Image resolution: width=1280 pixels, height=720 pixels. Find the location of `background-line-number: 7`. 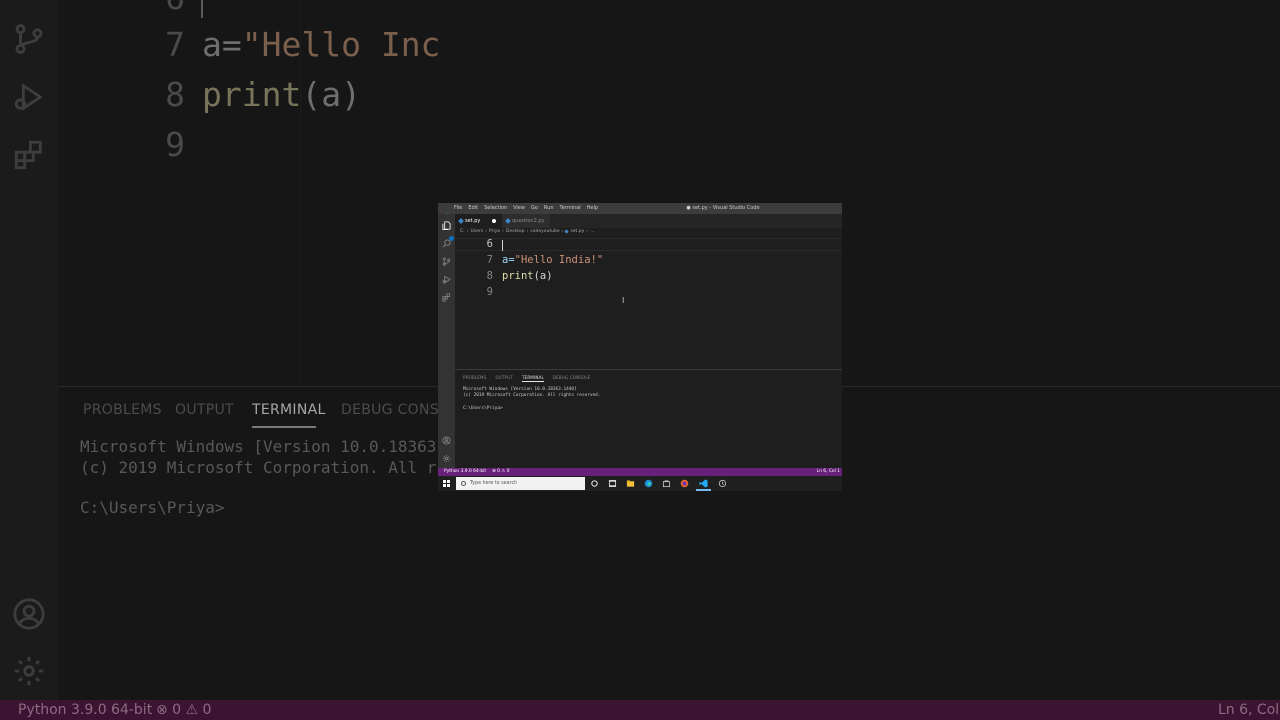

background-line-number: 7 is located at coordinates (175, 44).